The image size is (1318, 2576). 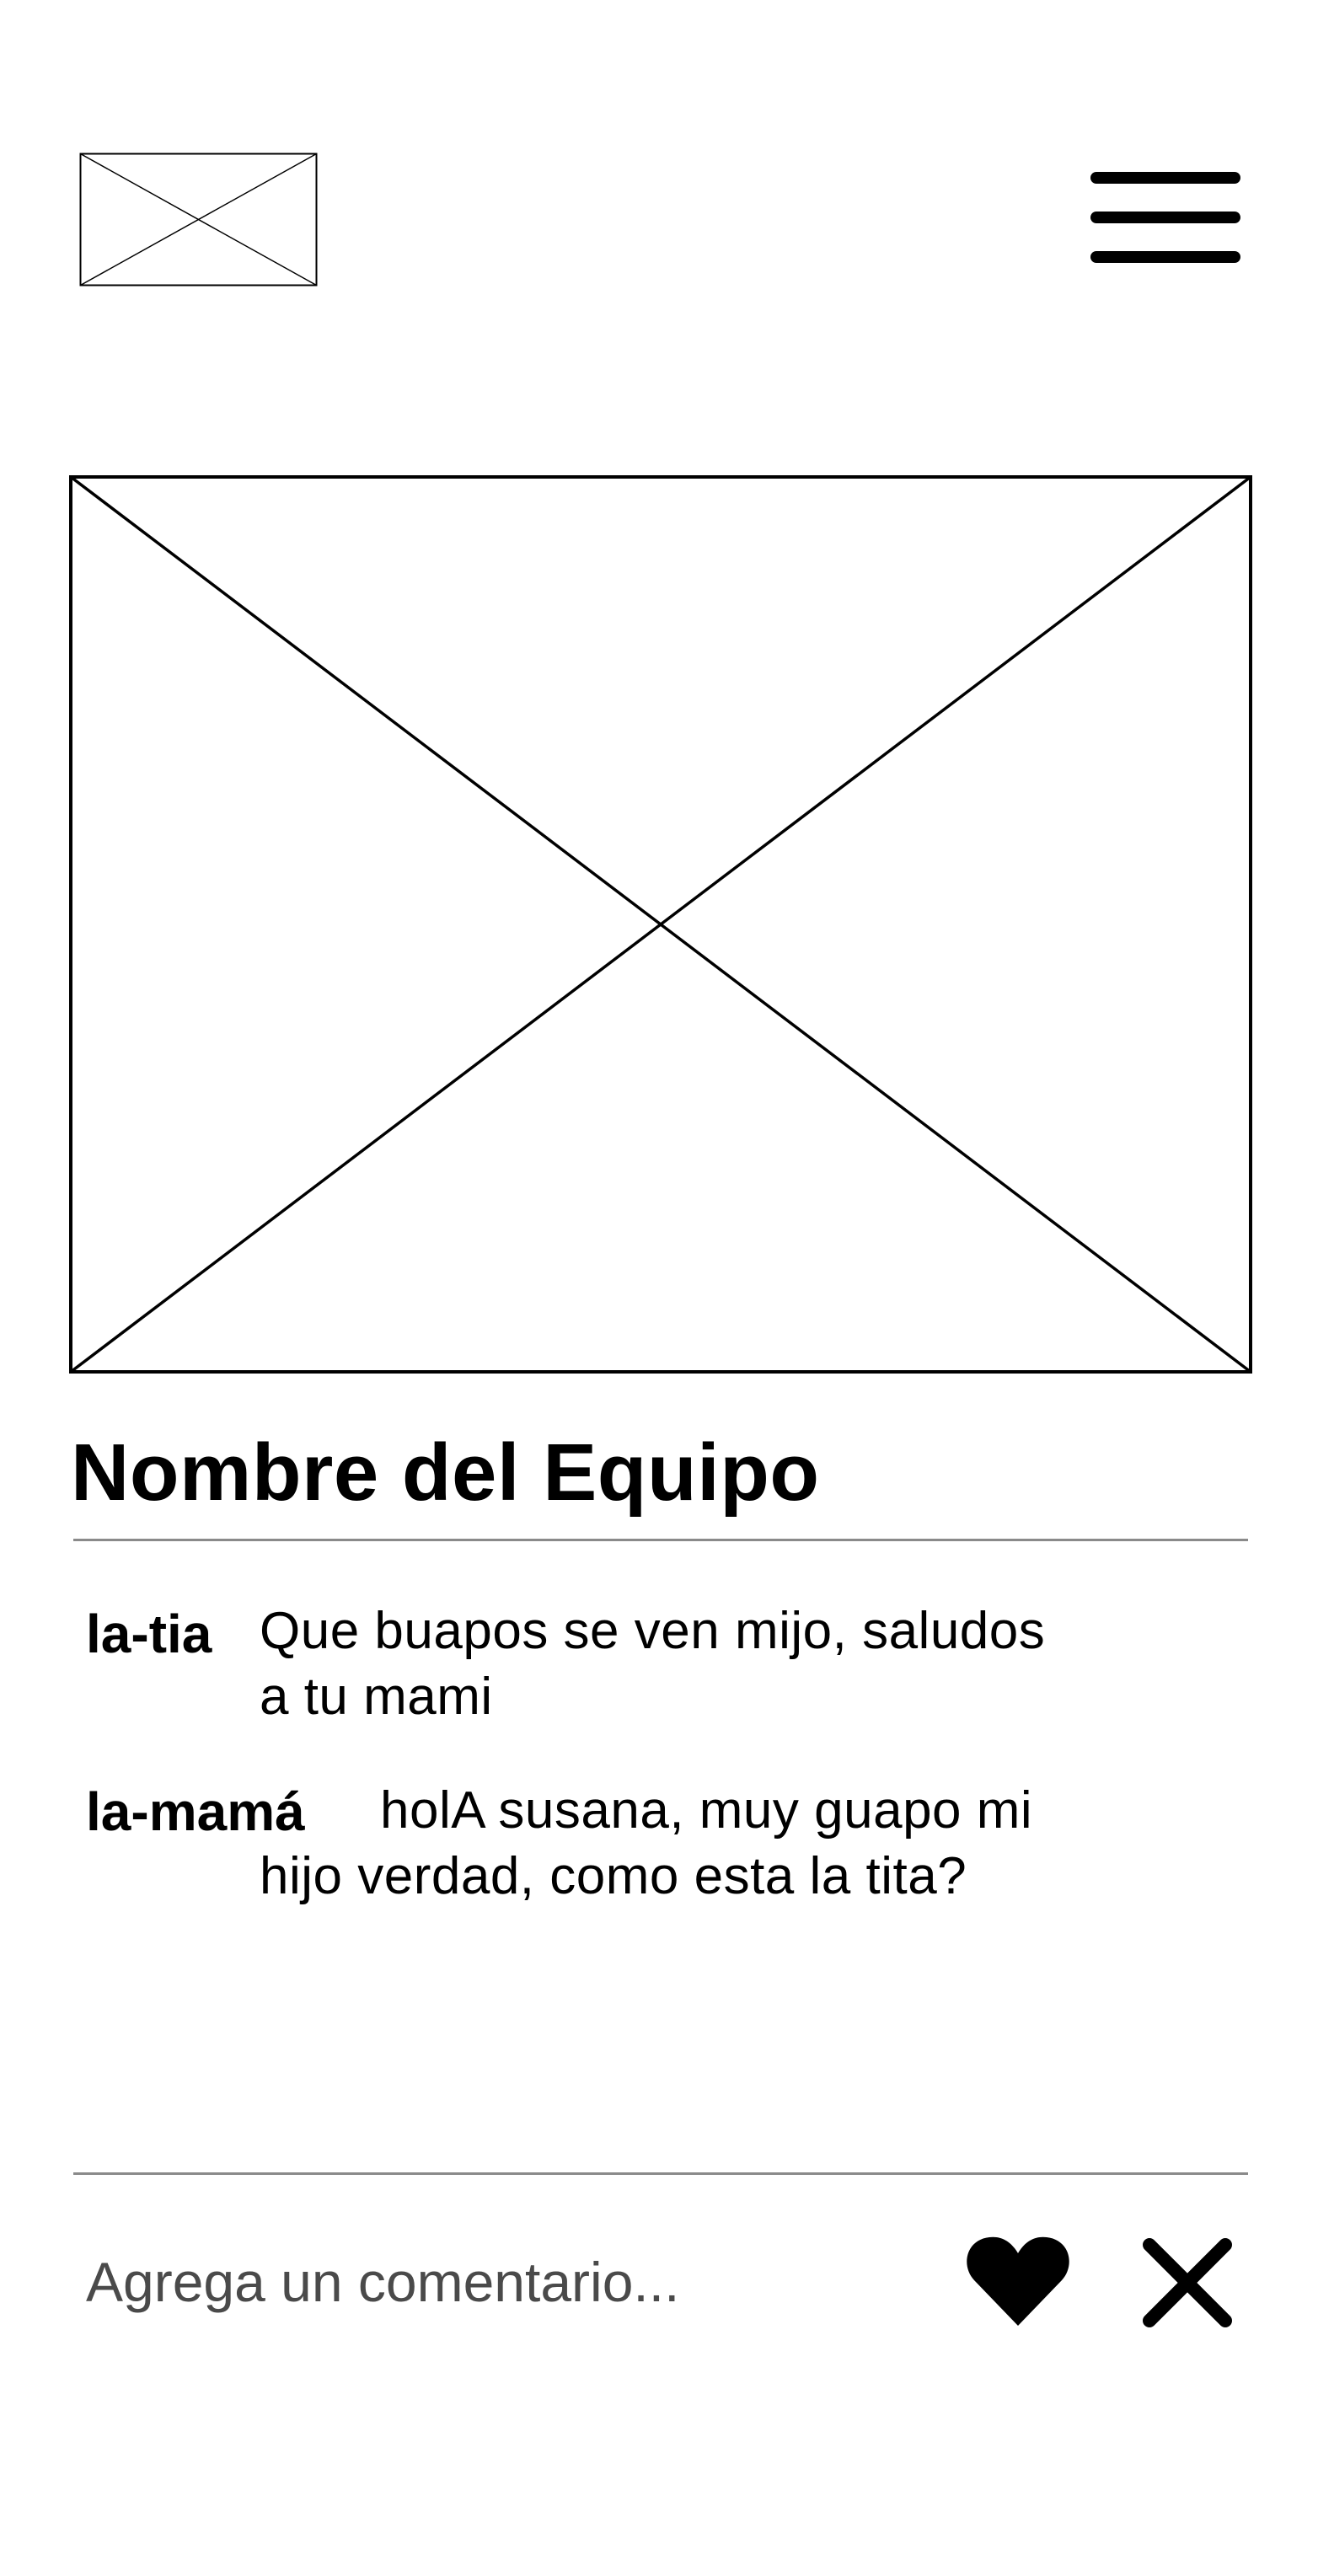 What do you see at coordinates (1187, 2283) in the screenshot?
I see `close-icon` at bounding box center [1187, 2283].